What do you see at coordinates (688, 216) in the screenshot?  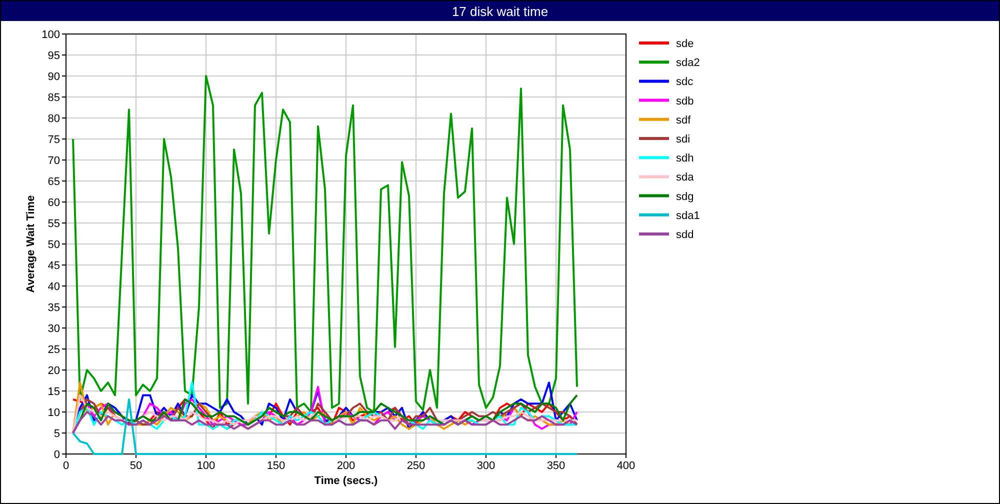 I see `legend-label: sda1` at bounding box center [688, 216].